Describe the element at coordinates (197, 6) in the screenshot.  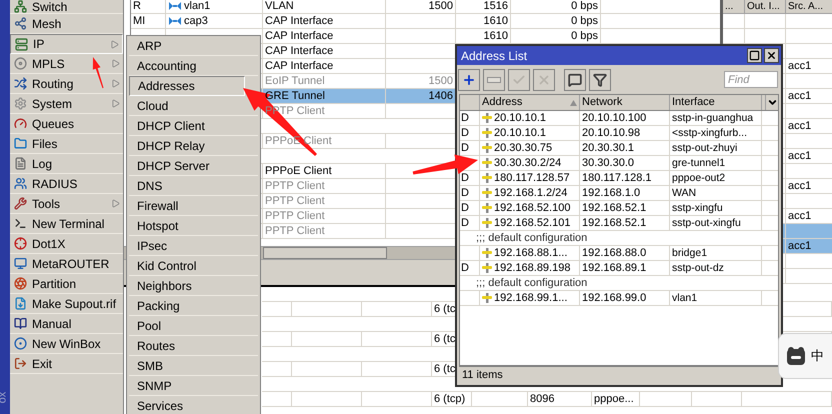
I see `table-cell: vlan1` at that location.